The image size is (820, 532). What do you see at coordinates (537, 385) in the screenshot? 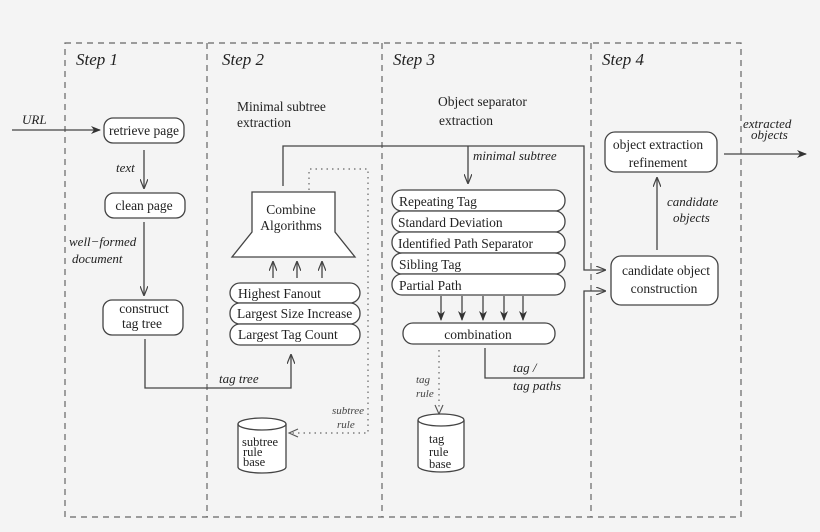
I see `tag-paths-label-line2: tag paths` at bounding box center [537, 385].